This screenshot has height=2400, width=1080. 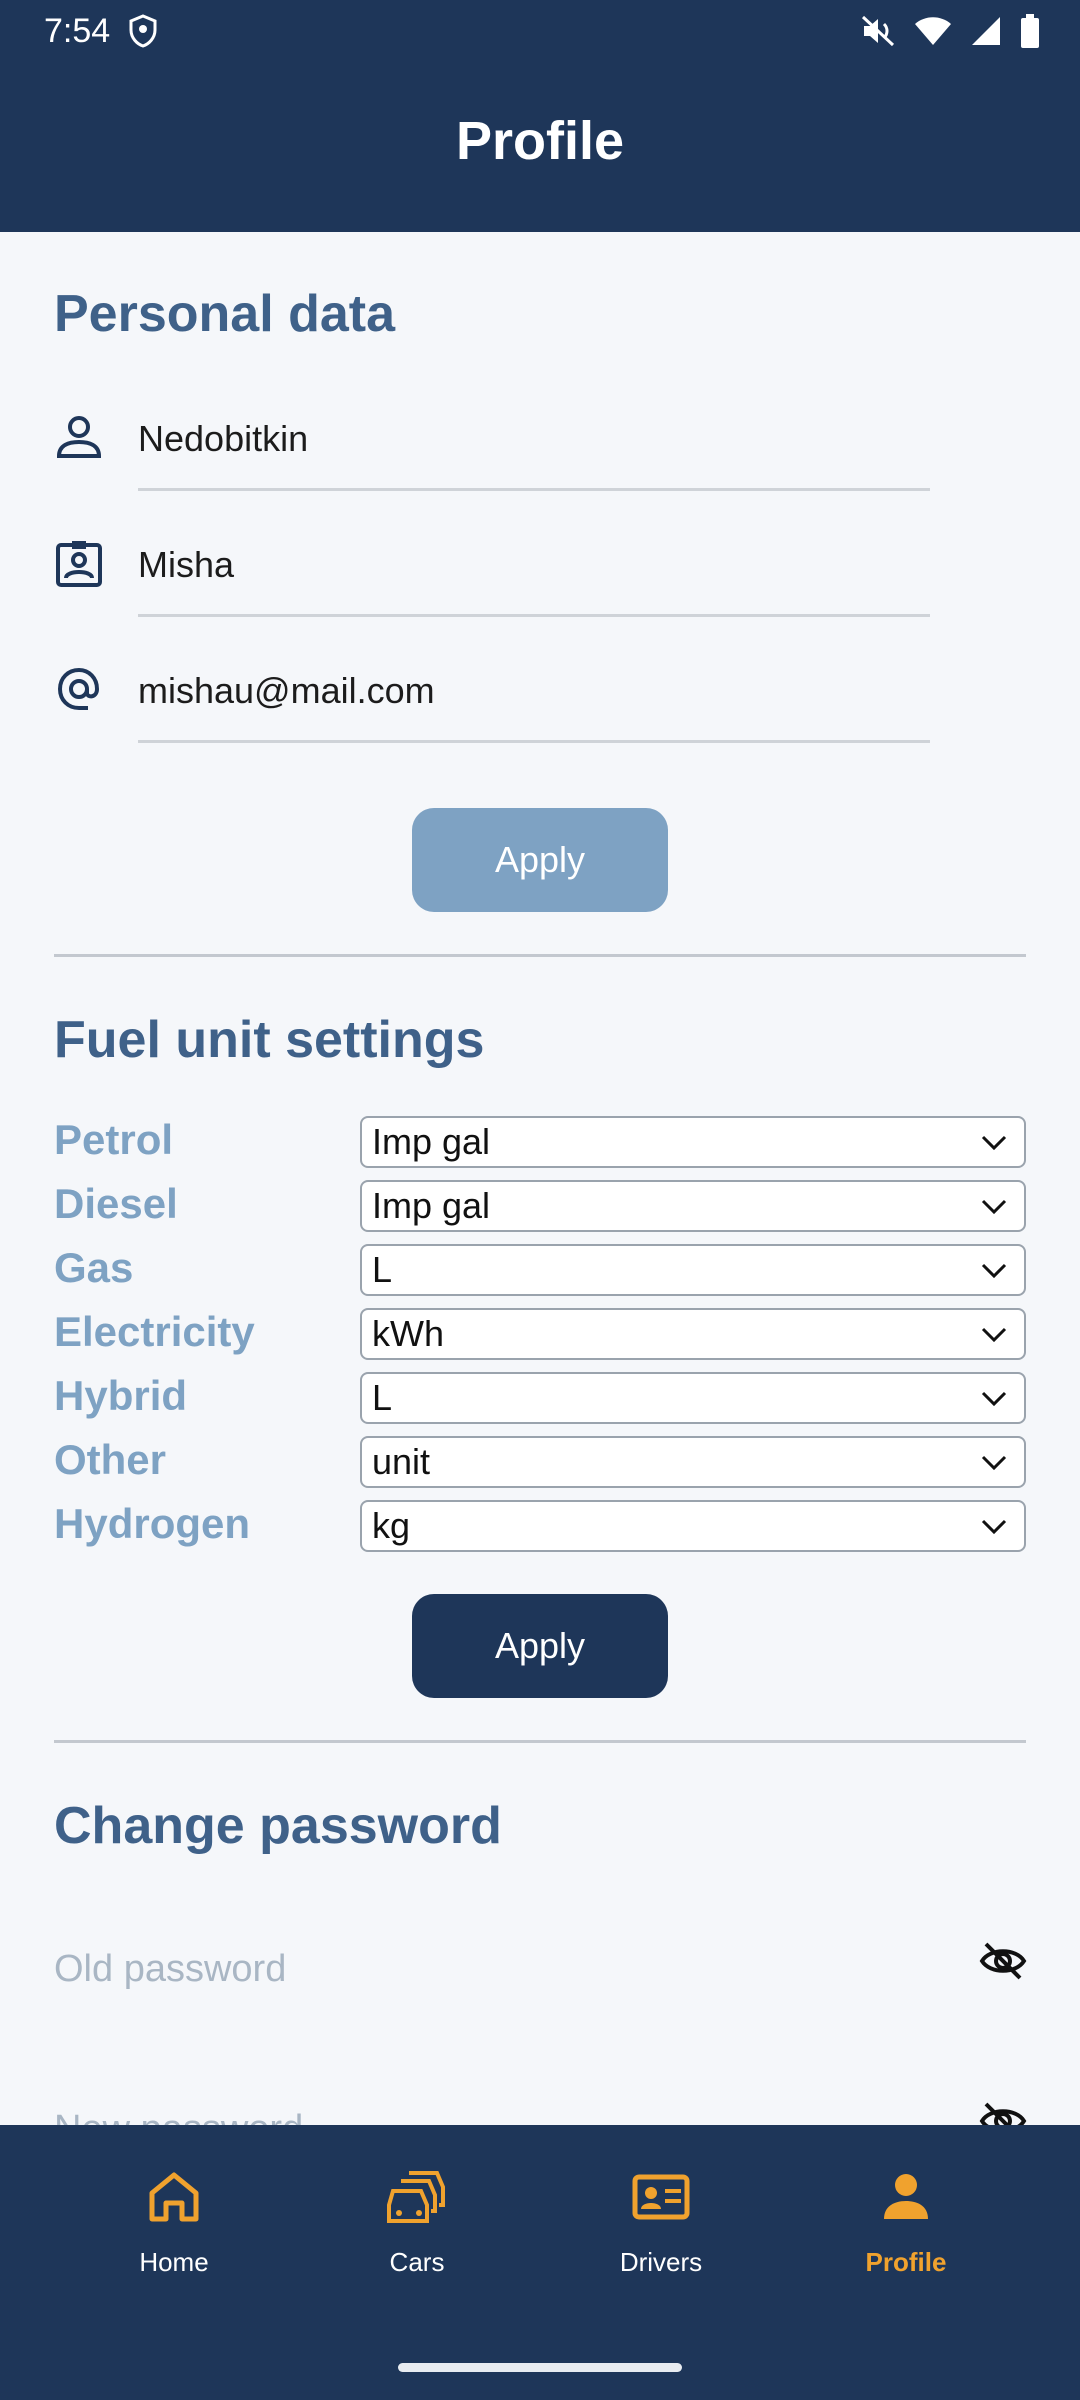 What do you see at coordinates (269, 1040) in the screenshot?
I see `fuel-unit-settings-title: Fuel unit settings` at bounding box center [269, 1040].